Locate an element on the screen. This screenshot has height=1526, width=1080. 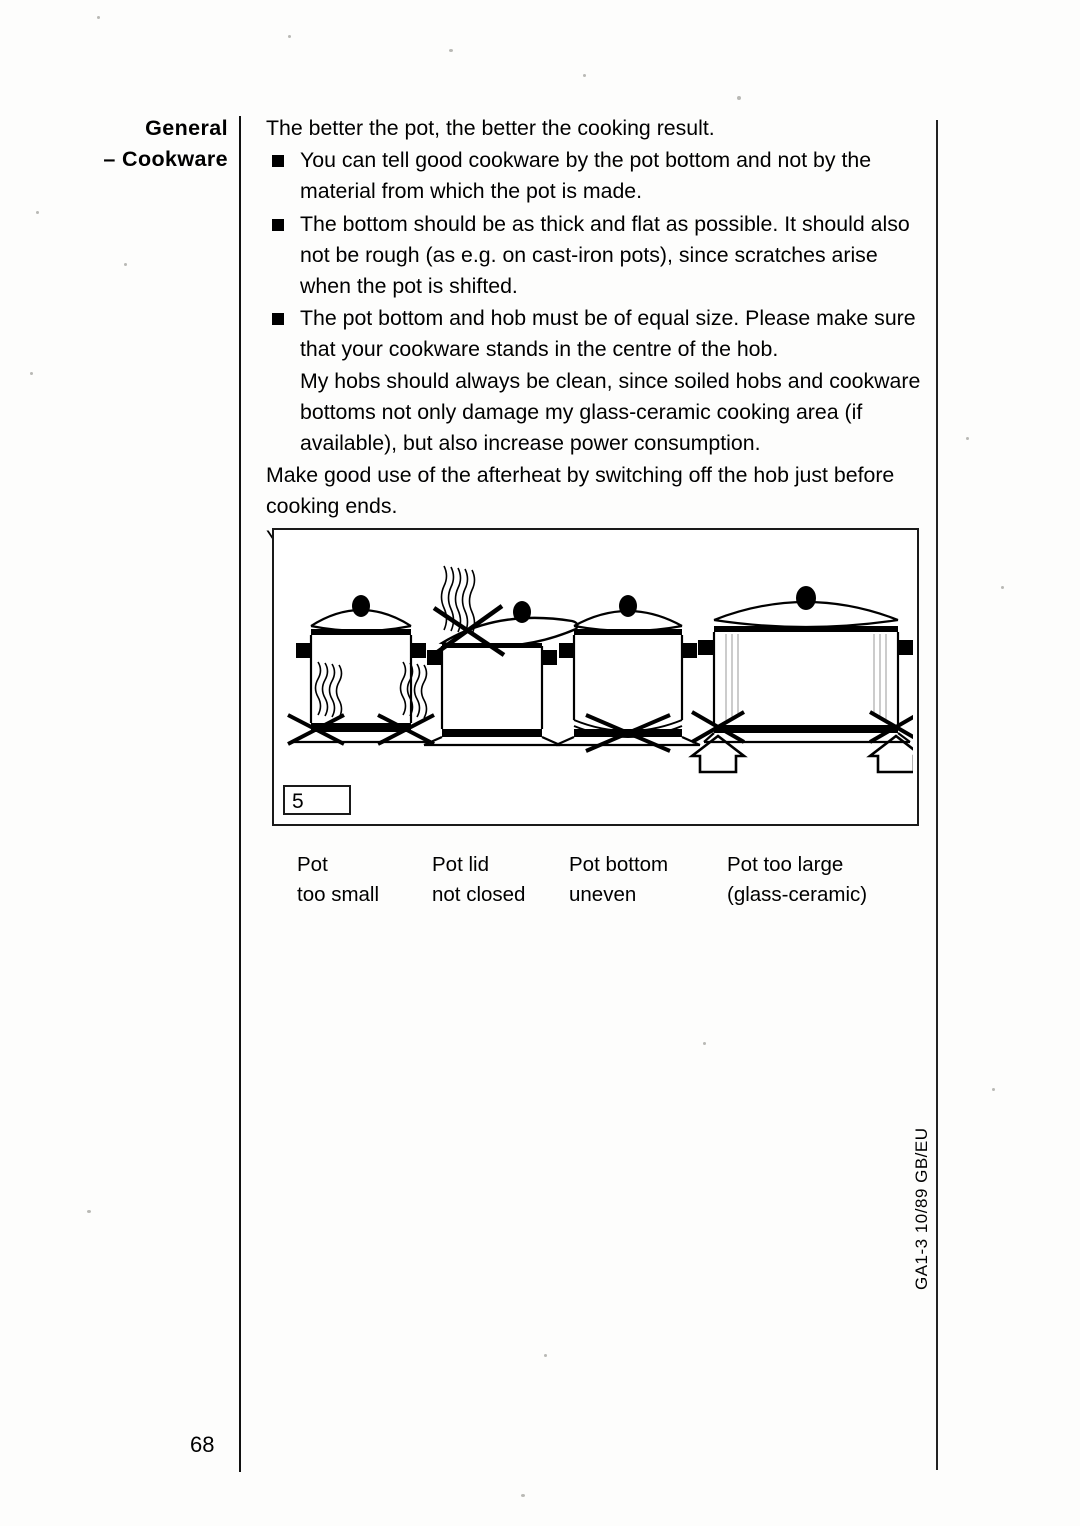
pot-lid-not-closed is located at coordinates (501, 656).